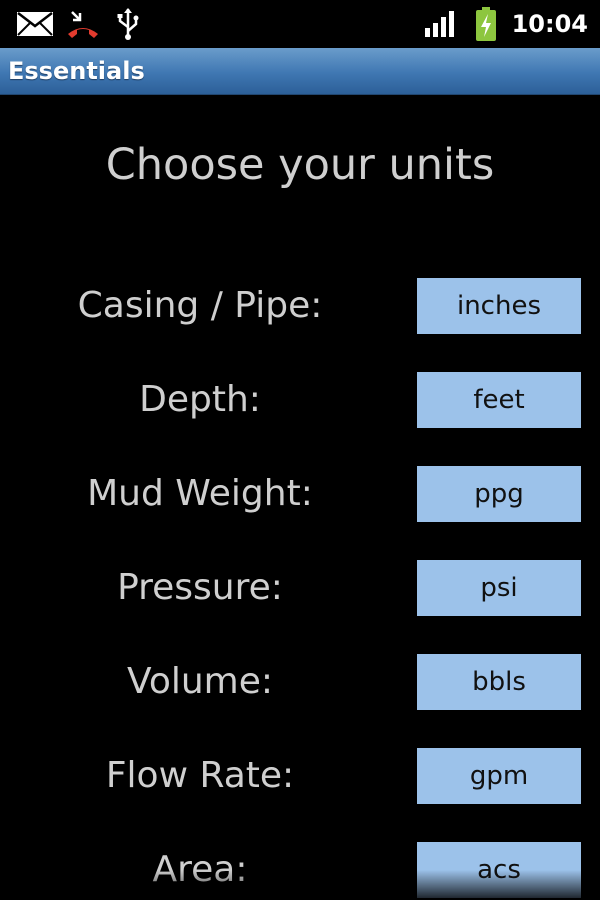 The image size is (600, 900). Describe the element at coordinates (200, 493) in the screenshot. I see `unit-label-mud-weight: Mud Weight:` at that location.